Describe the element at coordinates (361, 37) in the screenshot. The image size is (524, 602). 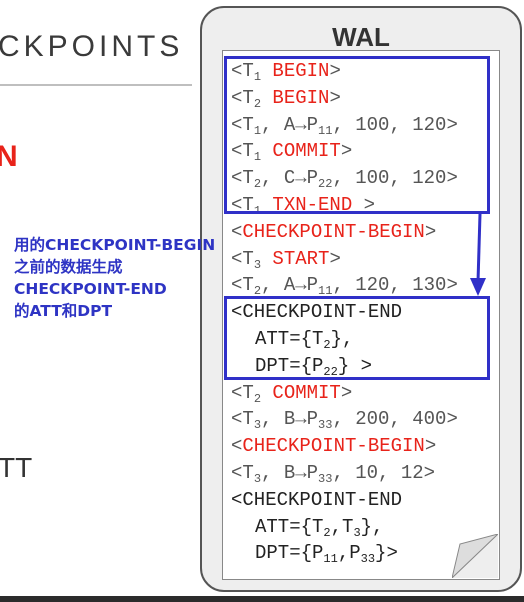
I see `wal-title: WAL` at that location.